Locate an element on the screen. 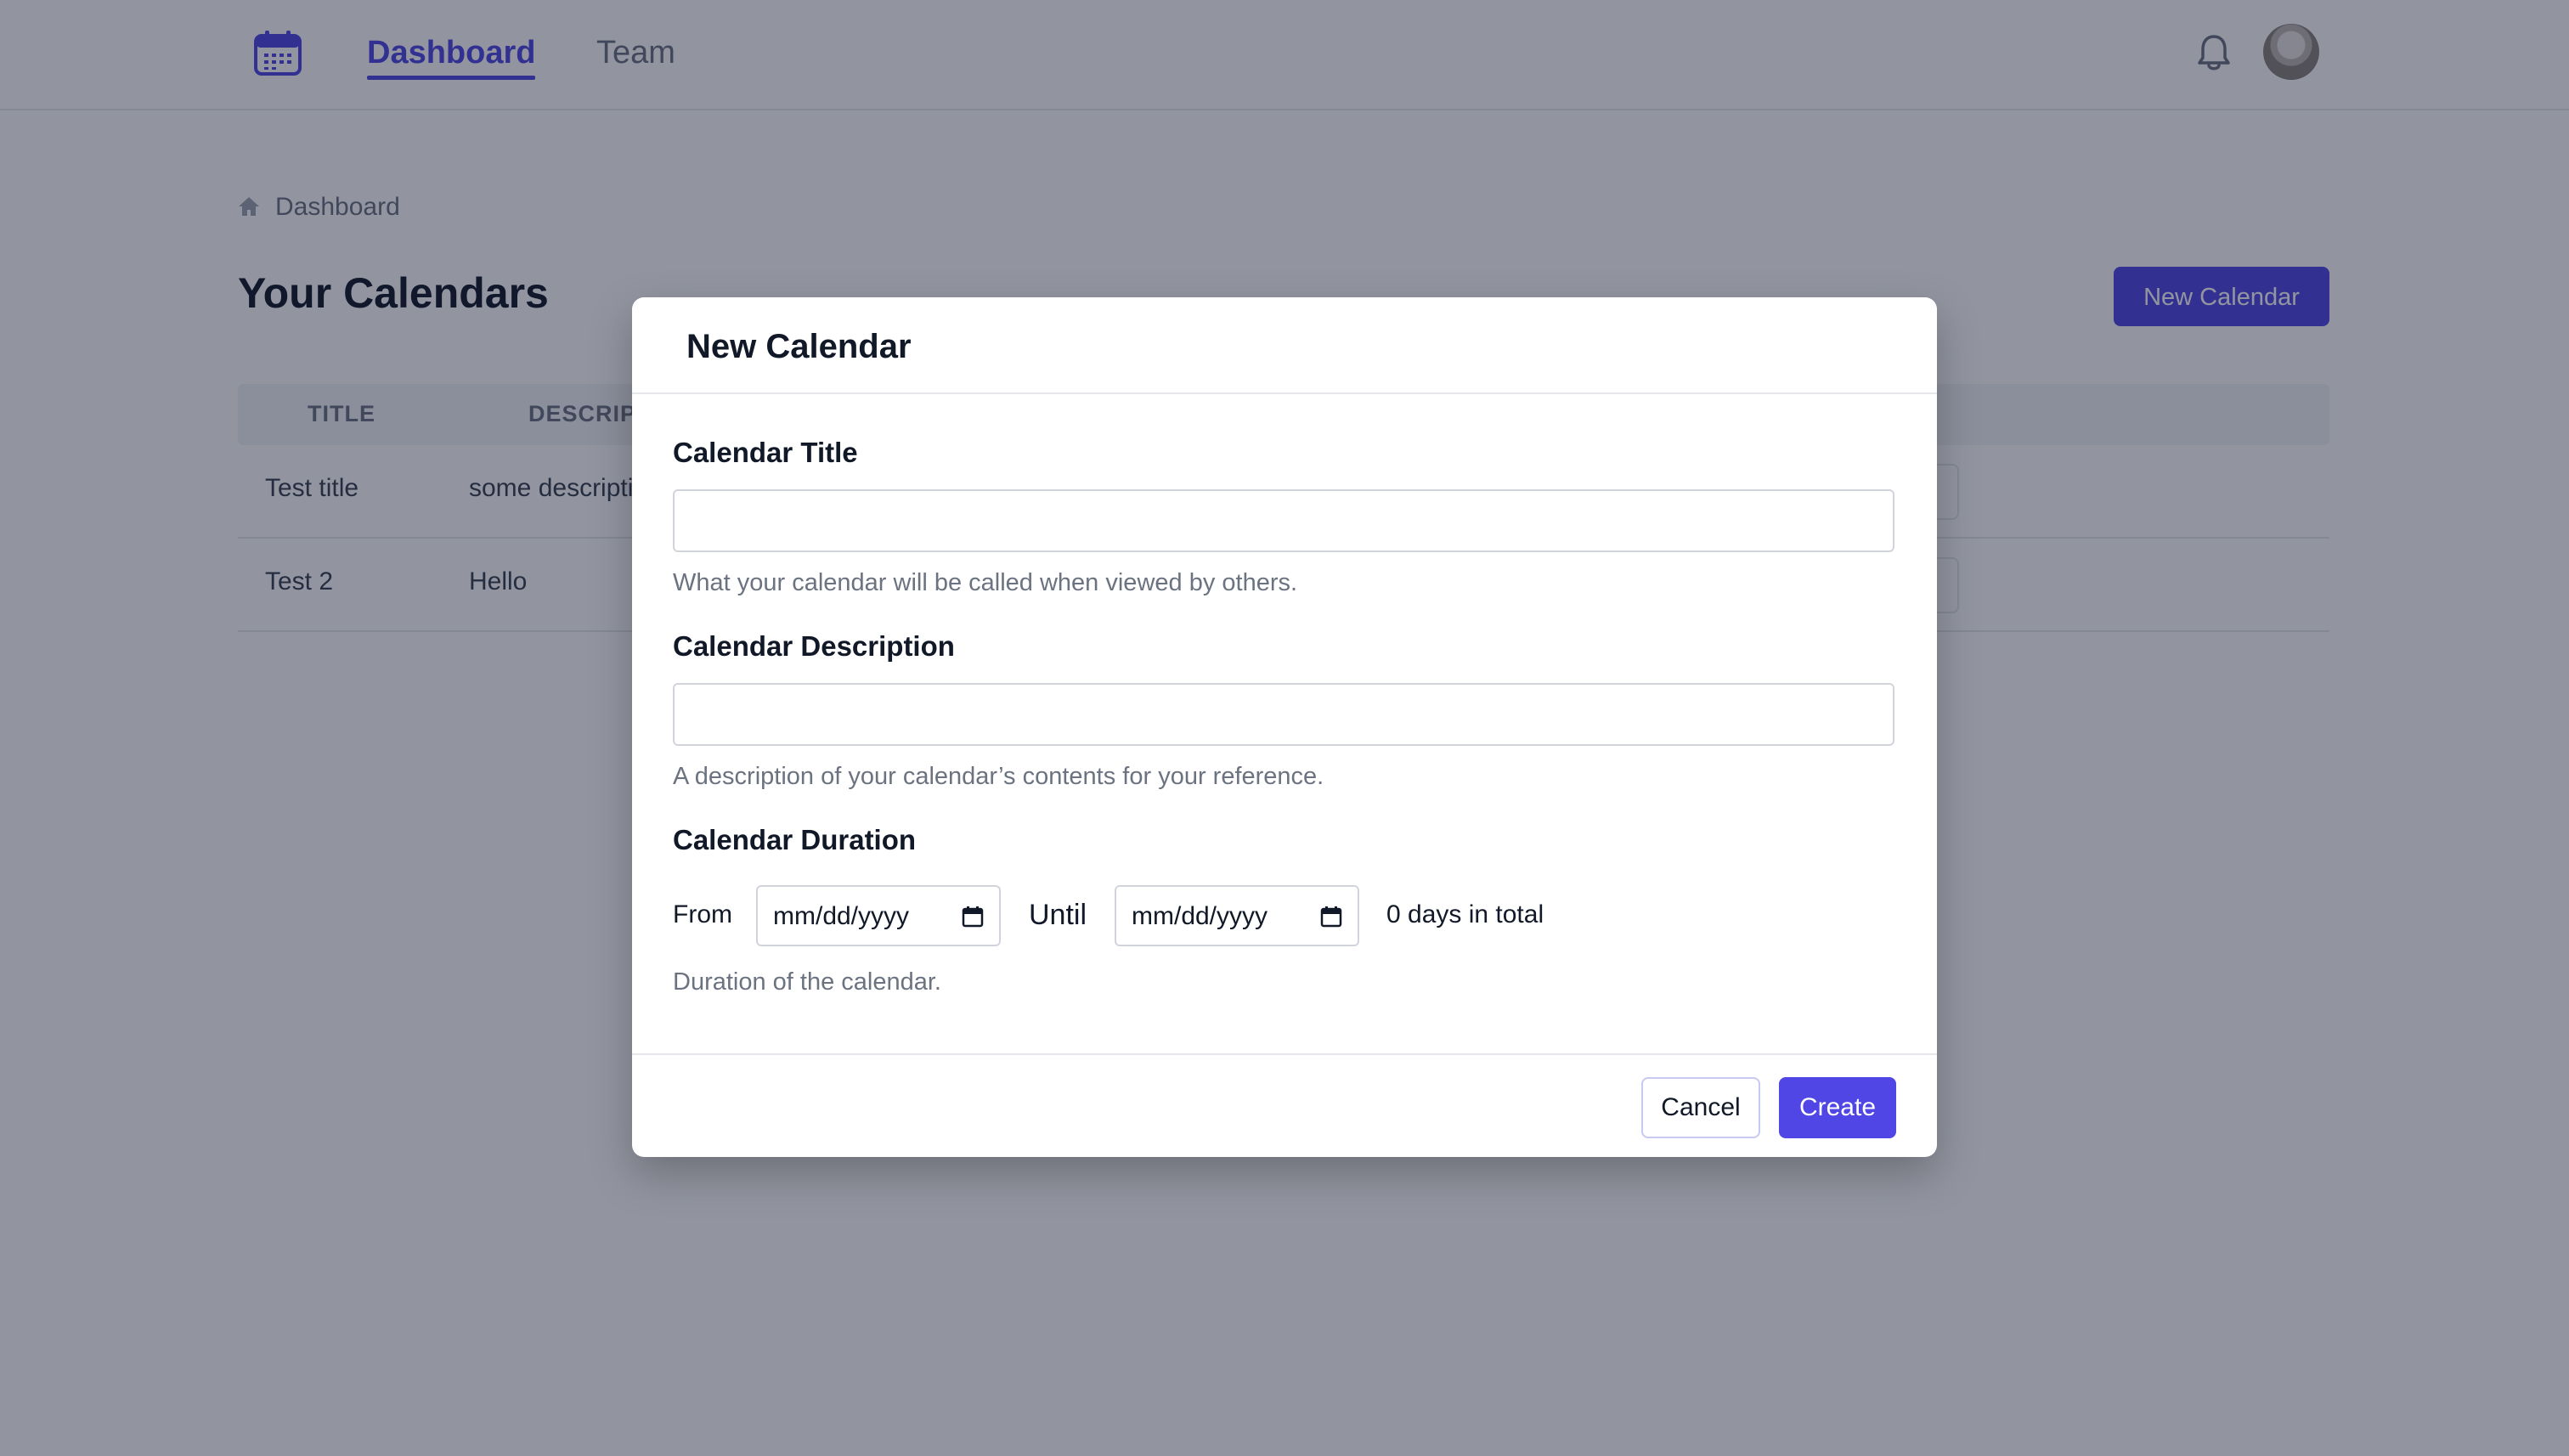  calendar-title-label: Calendar Title is located at coordinates (766, 452).